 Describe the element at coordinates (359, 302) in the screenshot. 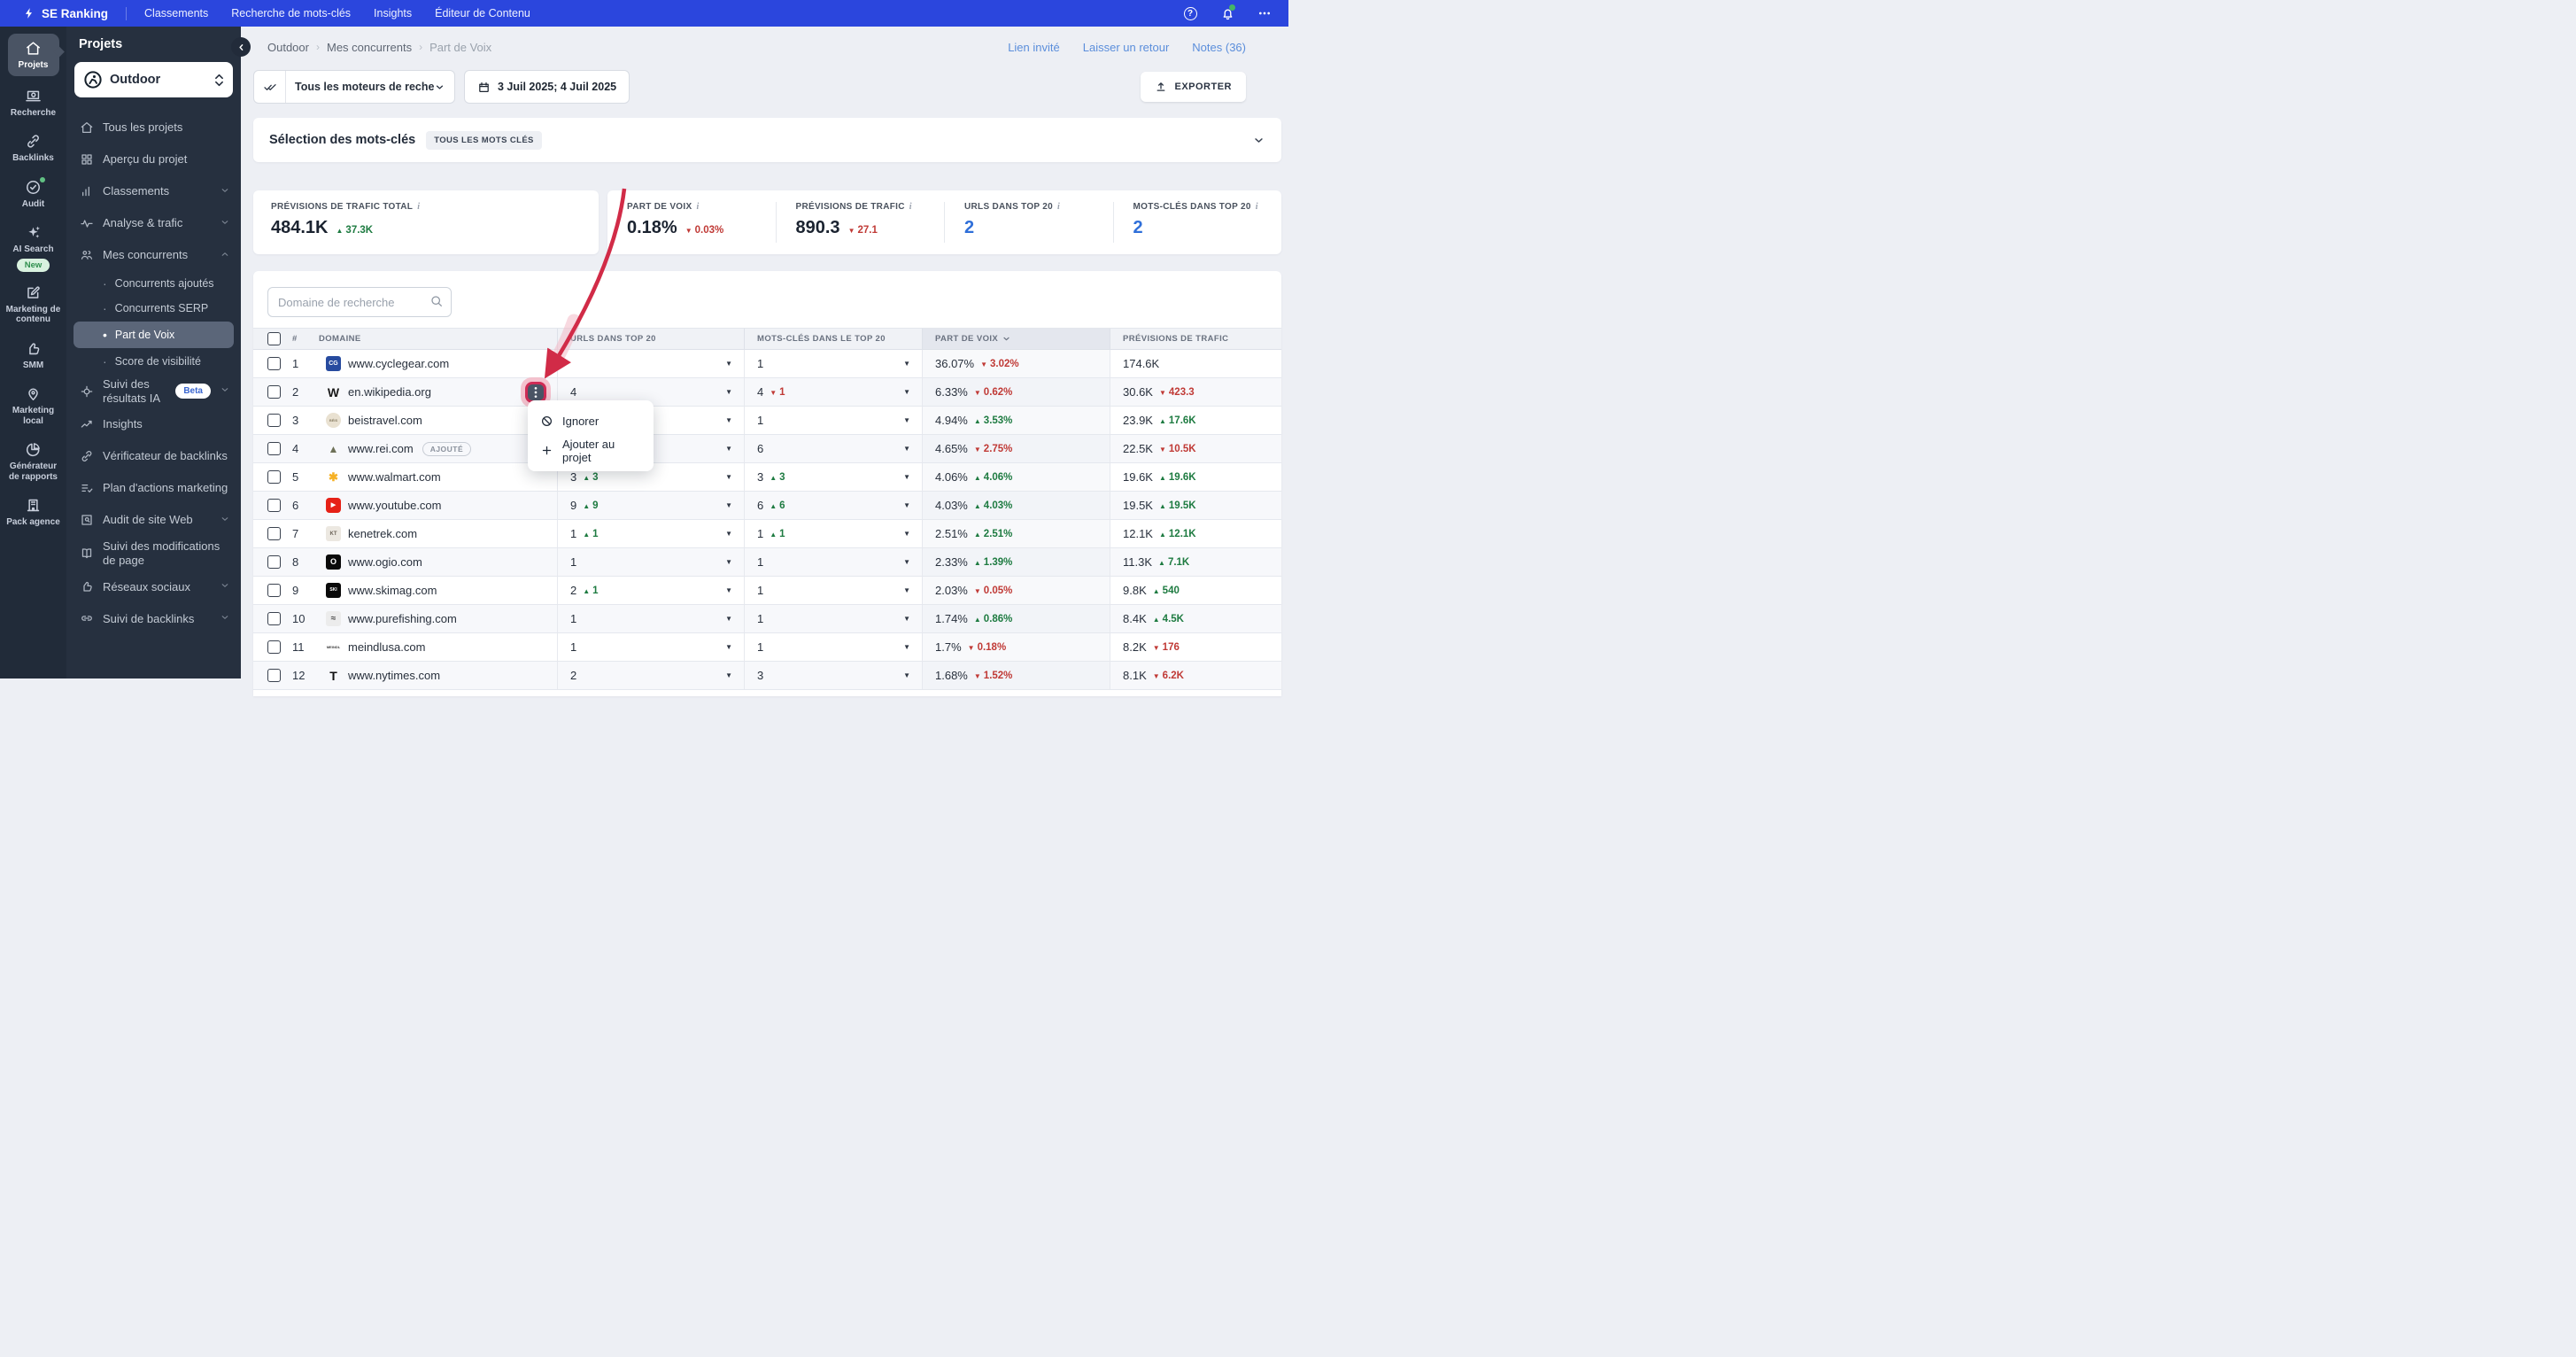

I see `domain-search-input` at that location.